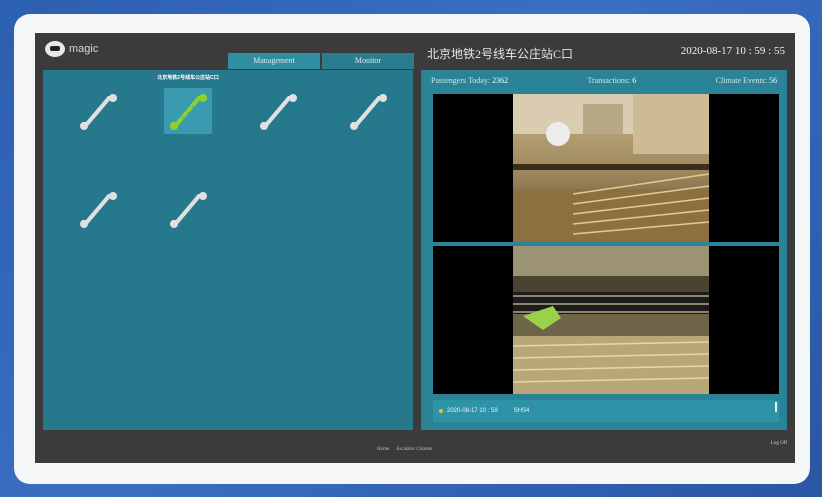 The height and width of the screenshot is (497, 822). I want to click on page-title: 北京地铁2号线车公庄站C口, so click(500, 54).